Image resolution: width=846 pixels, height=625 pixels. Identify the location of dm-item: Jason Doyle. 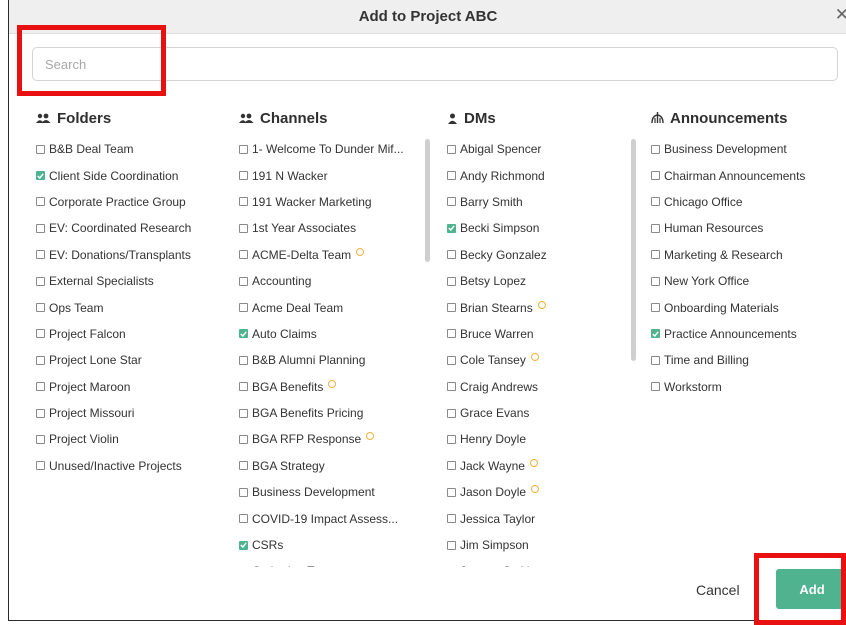
(497, 492).